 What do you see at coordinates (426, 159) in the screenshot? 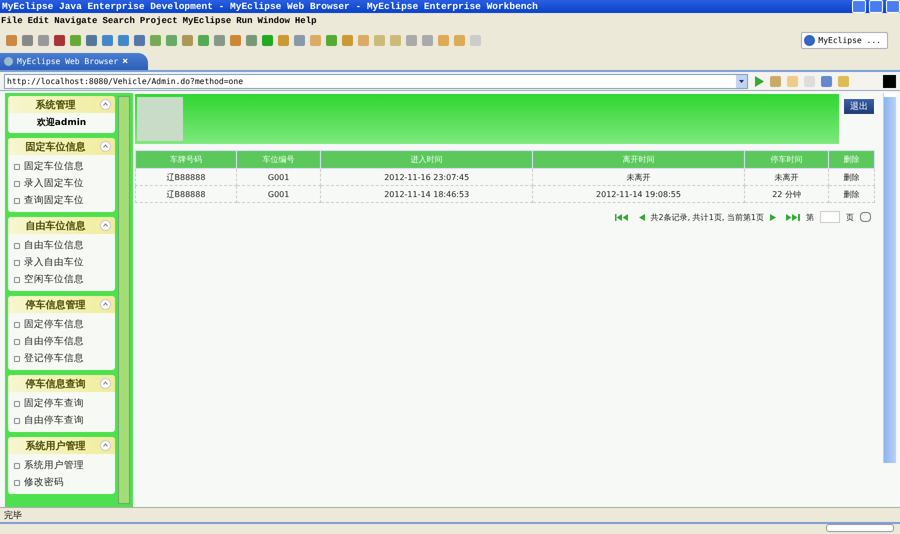
I see `column-header: 进入时间` at bounding box center [426, 159].